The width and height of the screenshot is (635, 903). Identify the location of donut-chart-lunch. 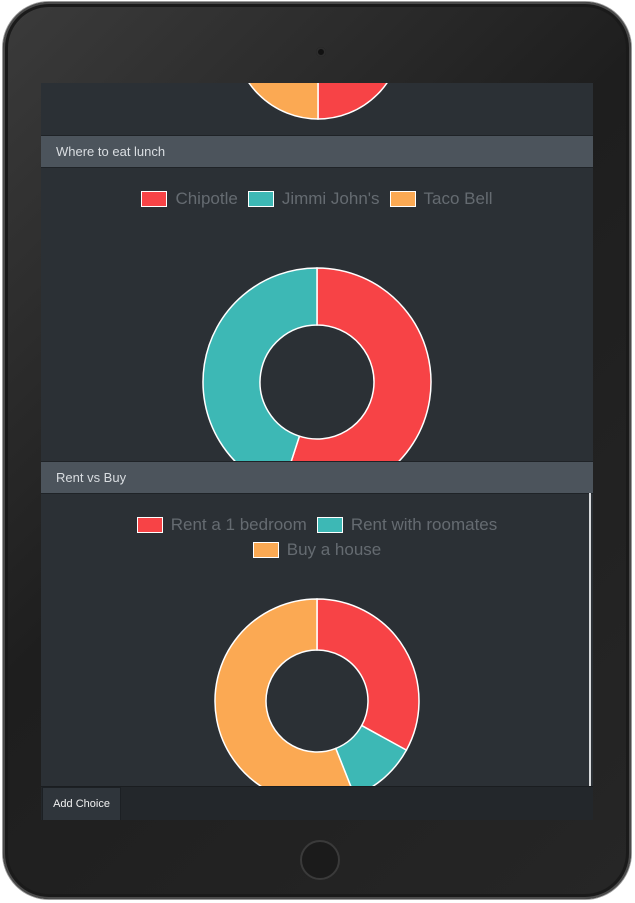
(317, 364).